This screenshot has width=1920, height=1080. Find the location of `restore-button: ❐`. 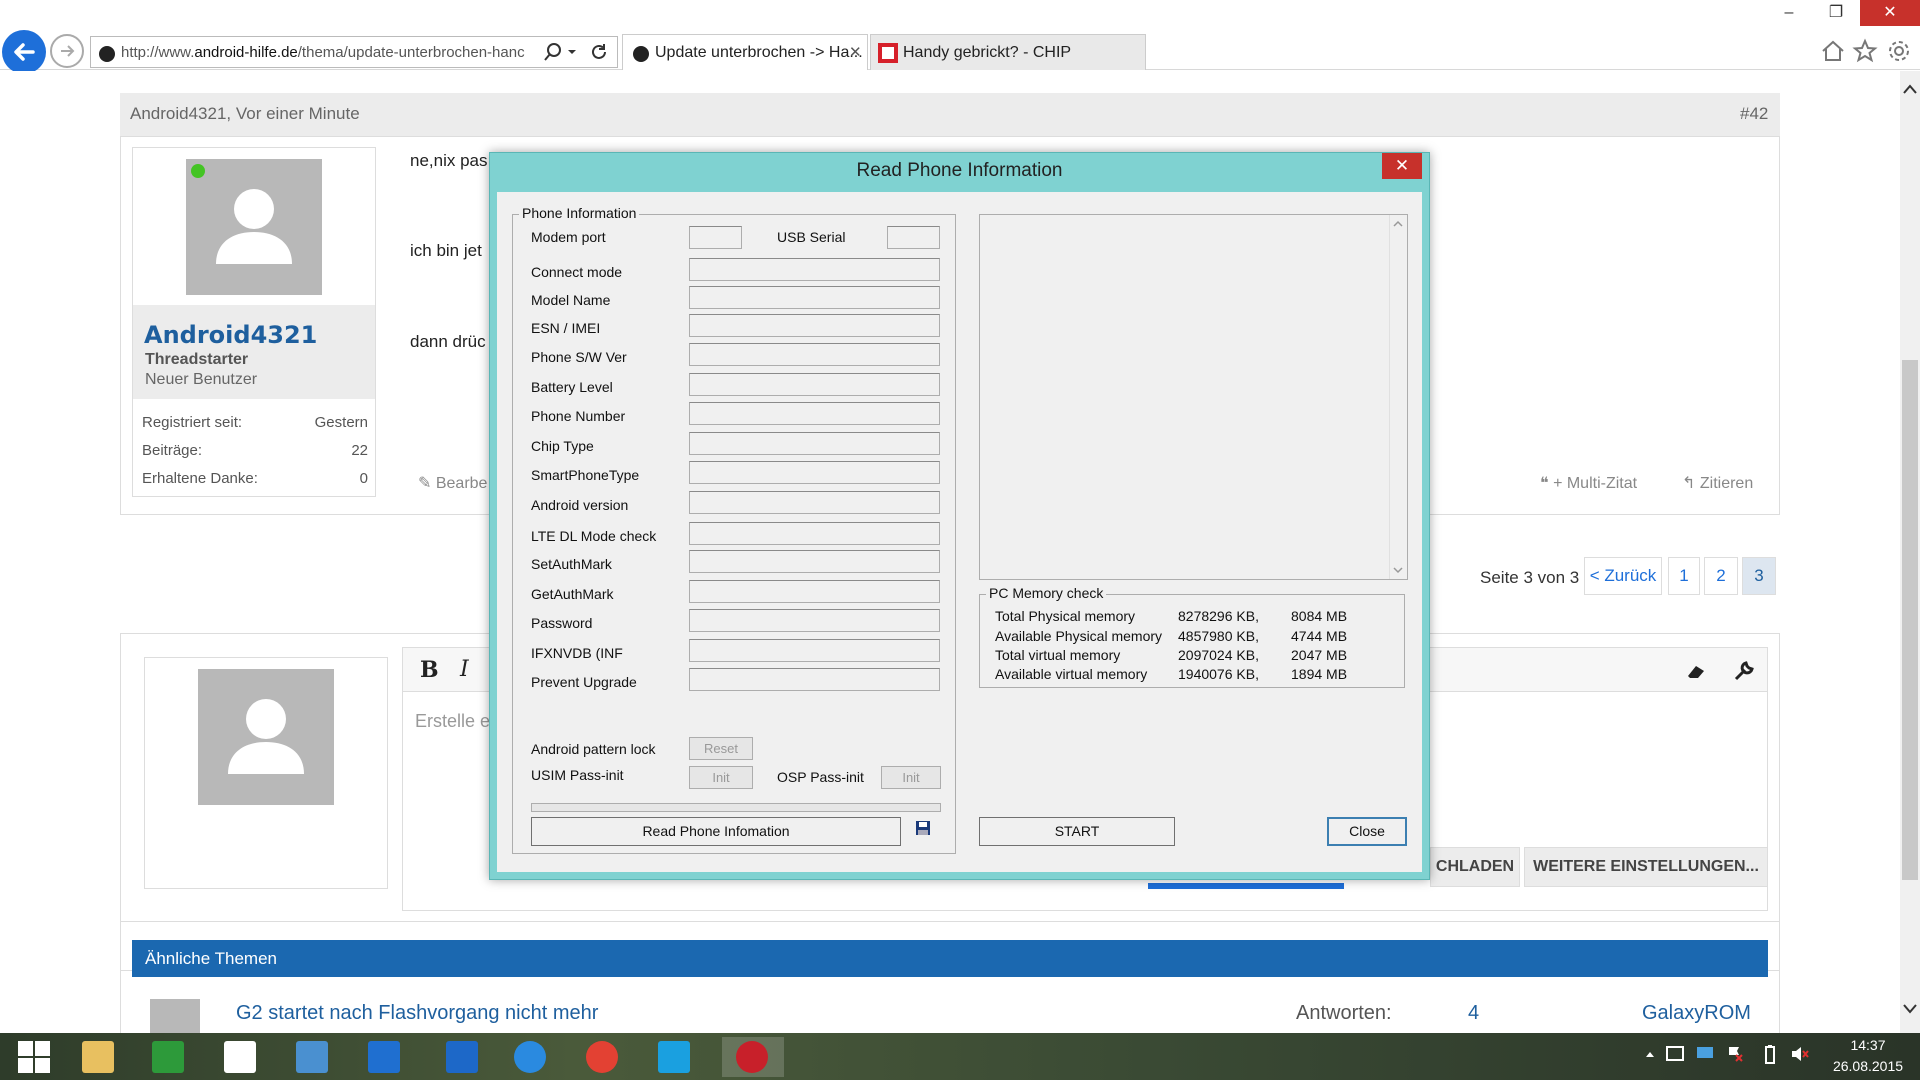

restore-button: ❐ is located at coordinates (1836, 13).